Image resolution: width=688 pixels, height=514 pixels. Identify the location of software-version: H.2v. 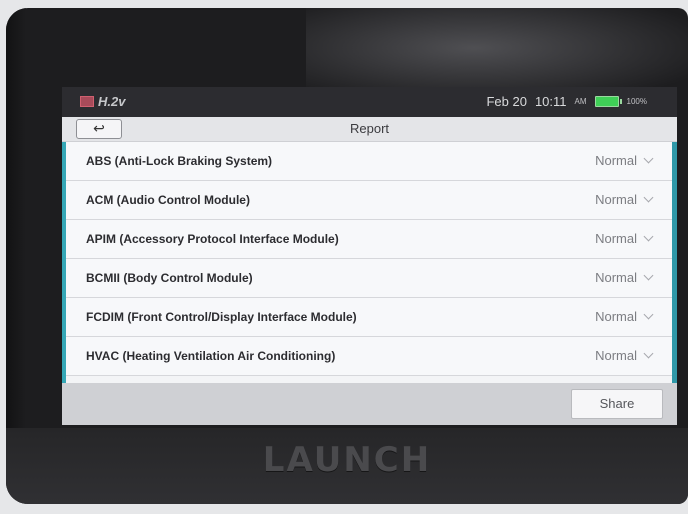
(112, 101).